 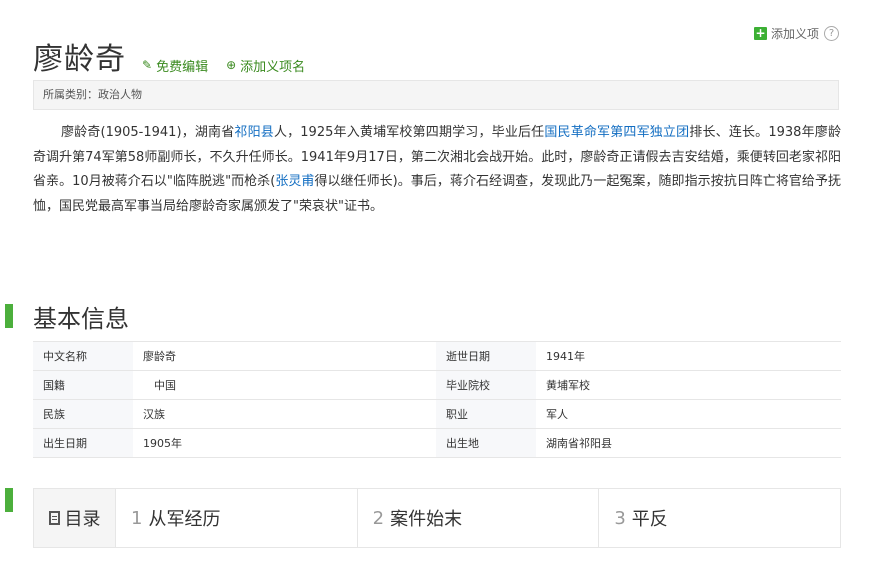 What do you see at coordinates (231, 65) in the screenshot?
I see `add-name-icon: ⊕` at bounding box center [231, 65].